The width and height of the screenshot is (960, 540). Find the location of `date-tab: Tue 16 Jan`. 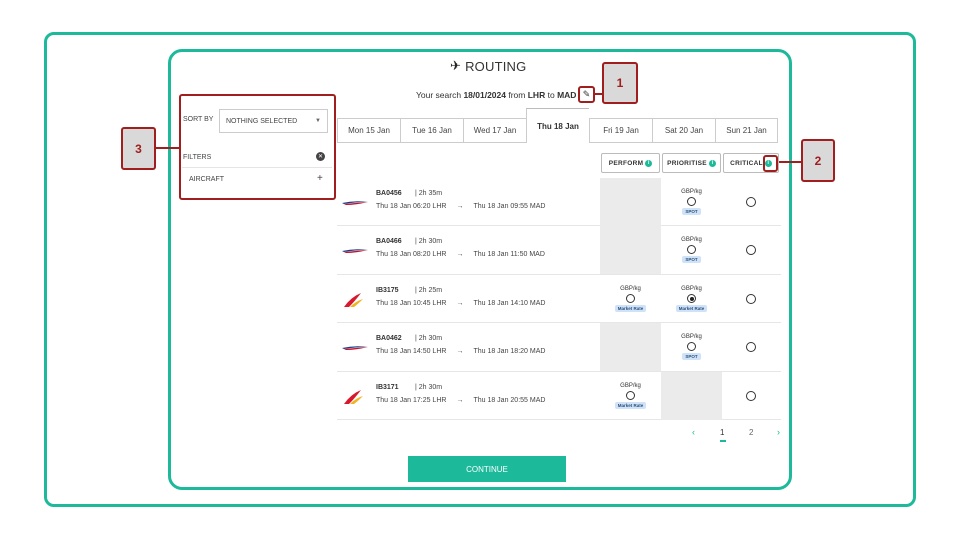

date-tab: Tue 16 Jan is located at coordinates (431, 130).